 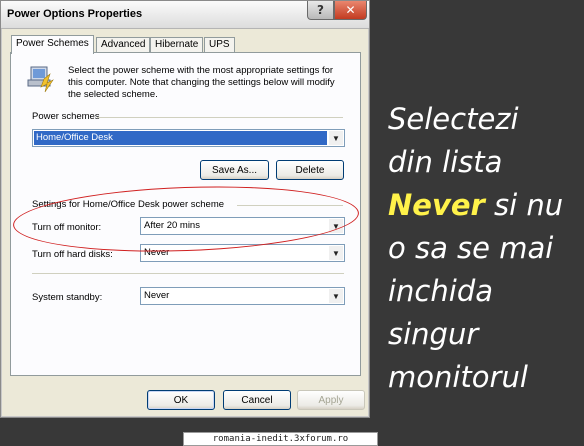 What do you see at coordinates (440, 291) in the screenshot?
I see `caption-line: inchida` at bounding box center [440, 291].